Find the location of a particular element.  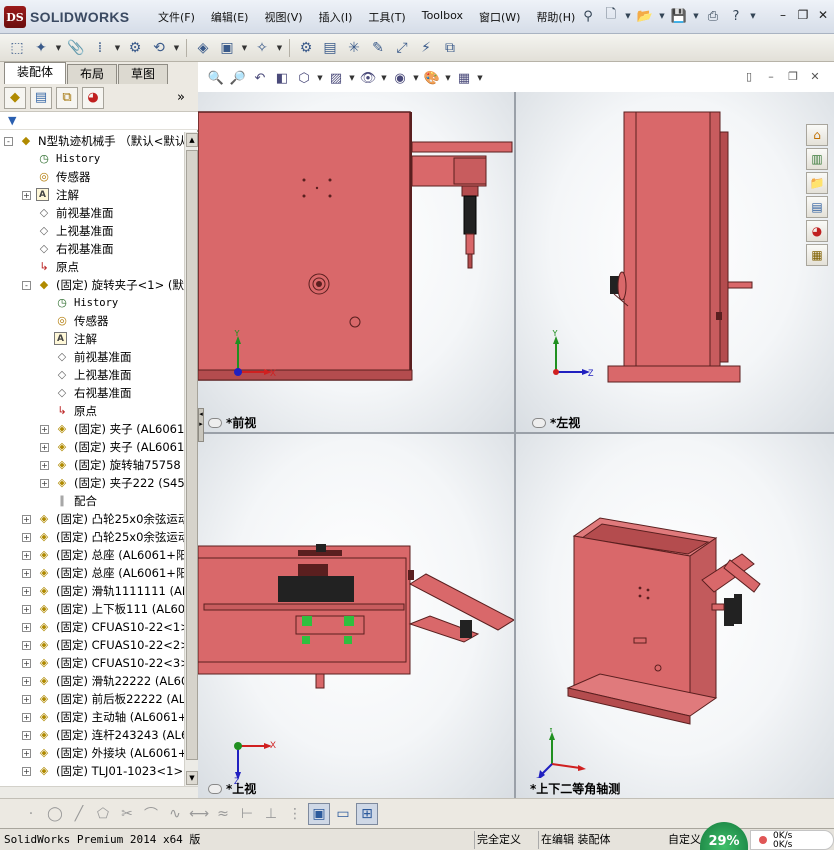

spline-icon: ∿ is located at coordinates (175, 814).